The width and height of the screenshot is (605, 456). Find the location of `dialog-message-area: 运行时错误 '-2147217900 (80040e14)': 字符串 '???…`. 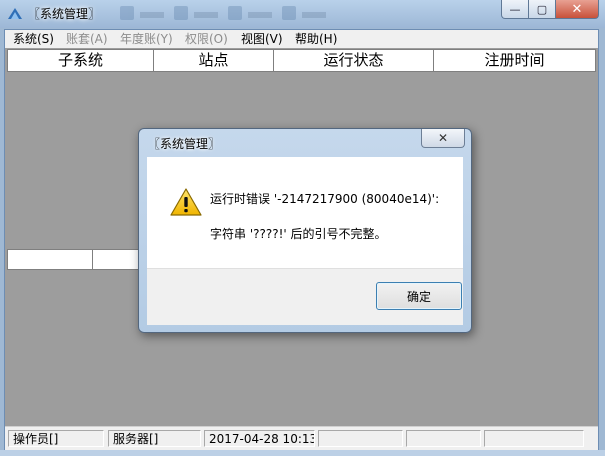

dialog-message-area: 运行时错误 '-2147217900 (80040e14)': 字符串 '???… is located at coordinates (305, 212).